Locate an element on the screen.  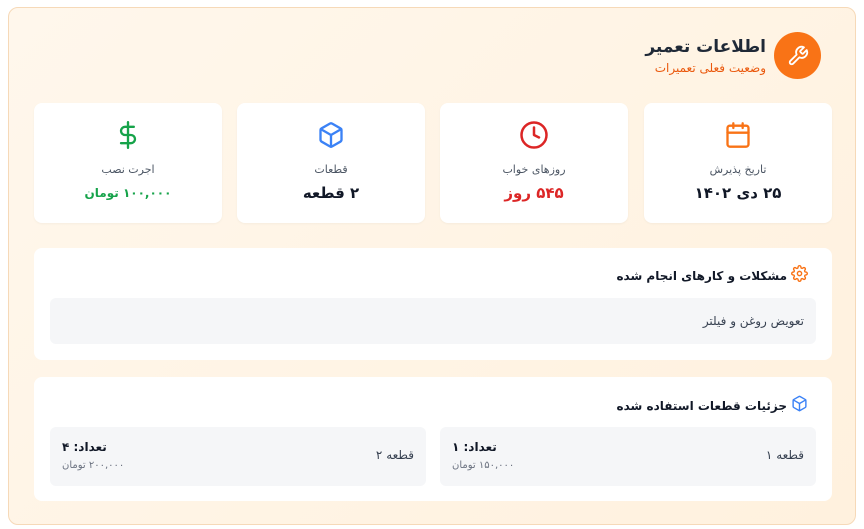
part-name: قطعه ۱ is located at coordinates (784, 455).